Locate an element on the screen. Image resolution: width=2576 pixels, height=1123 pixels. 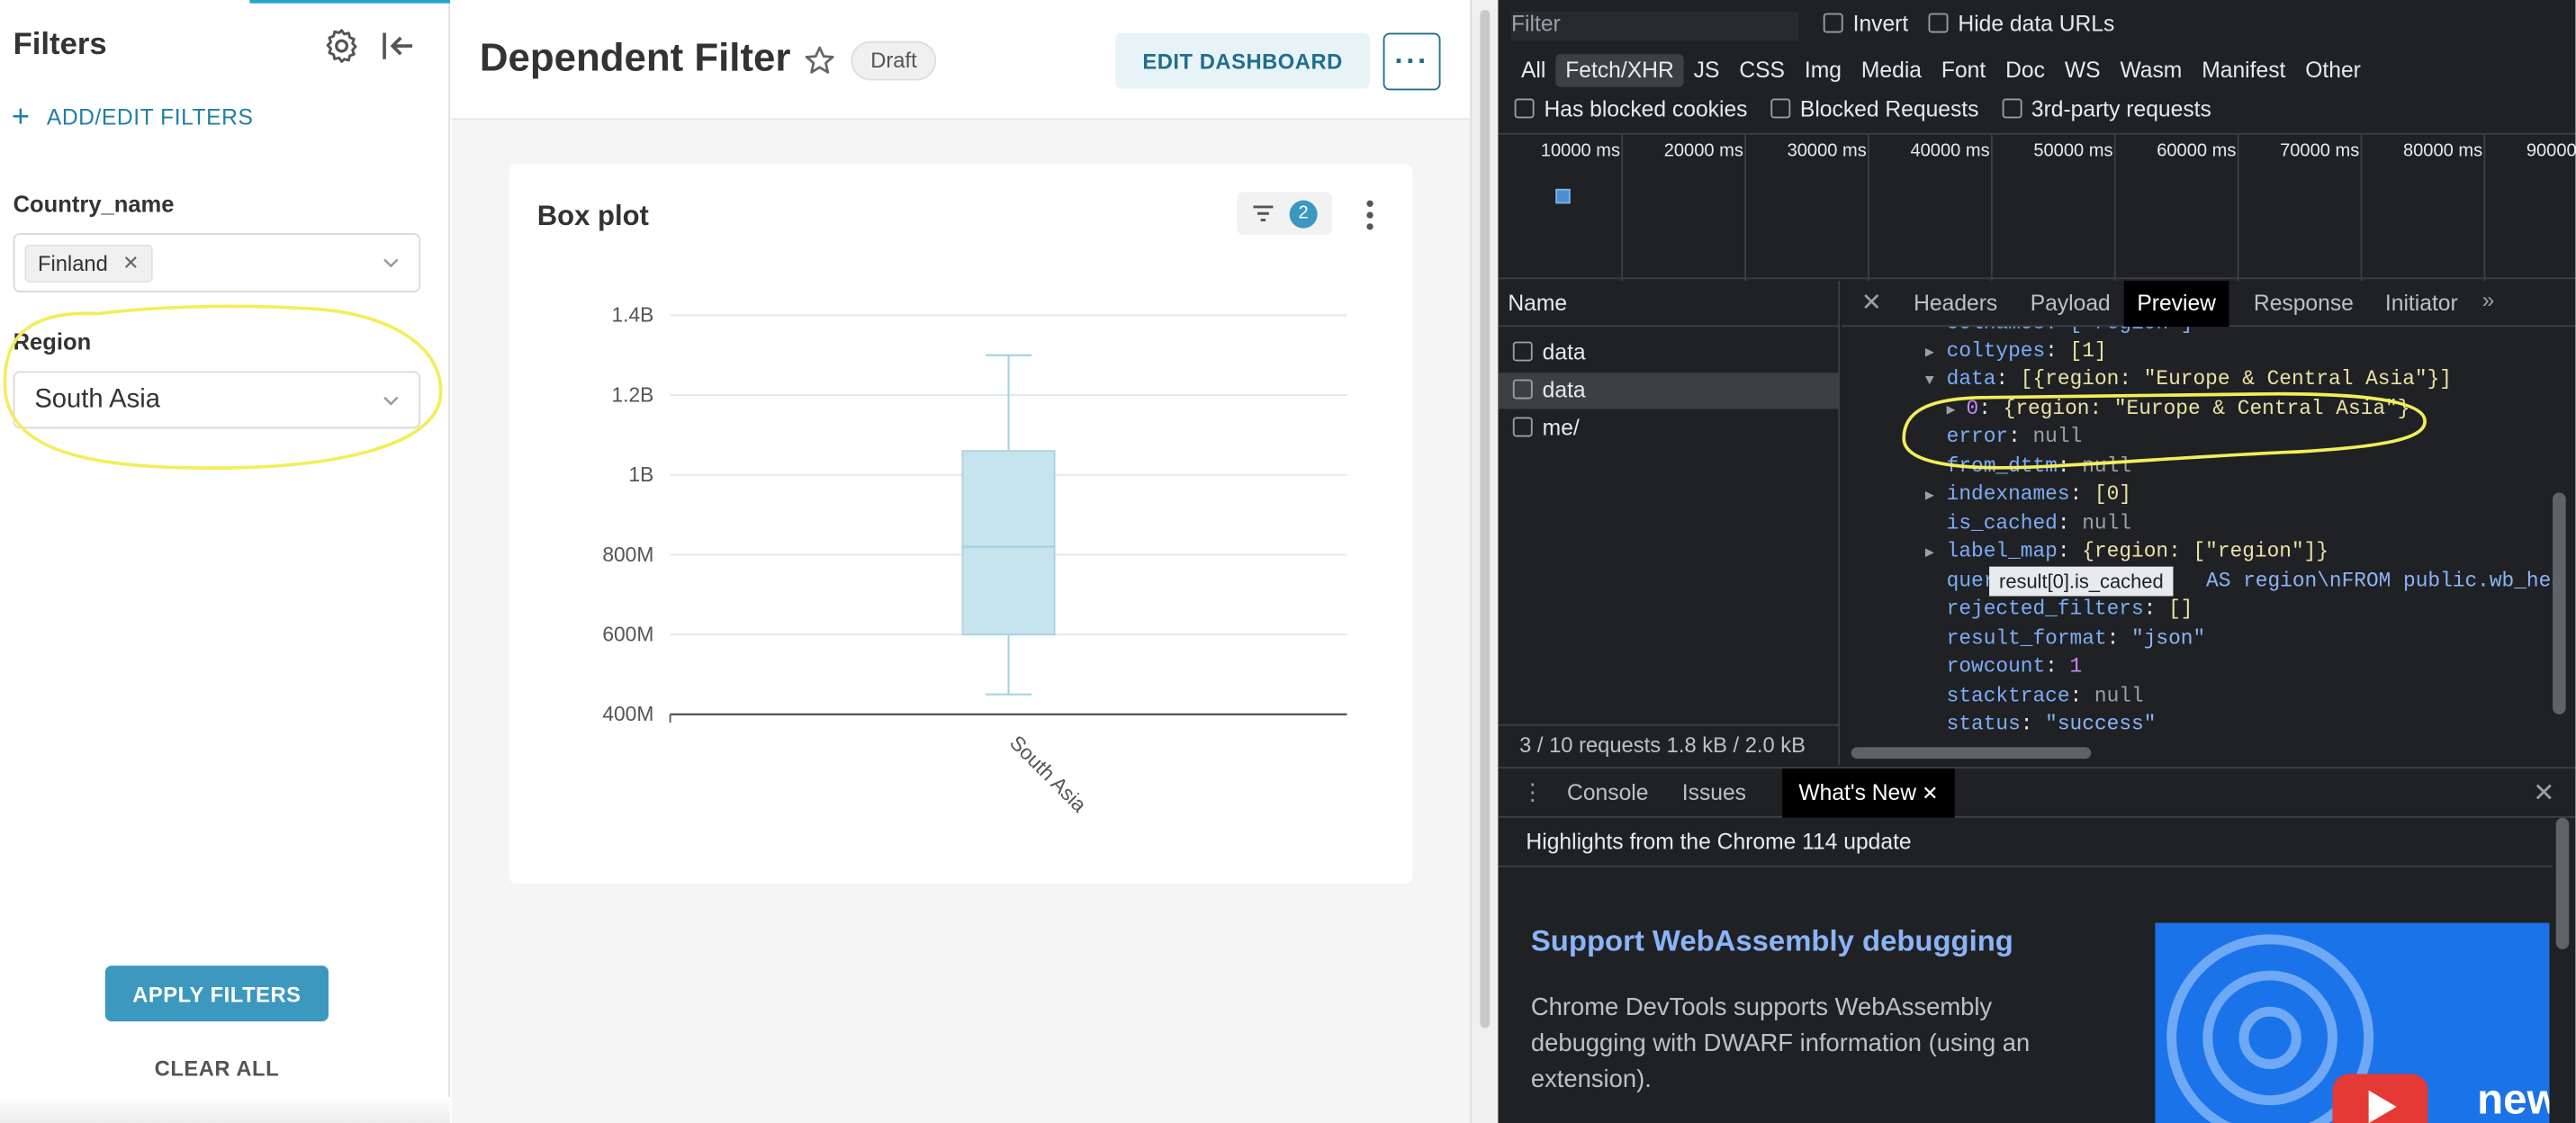
accent-bar is located at coordinates (350, 2).